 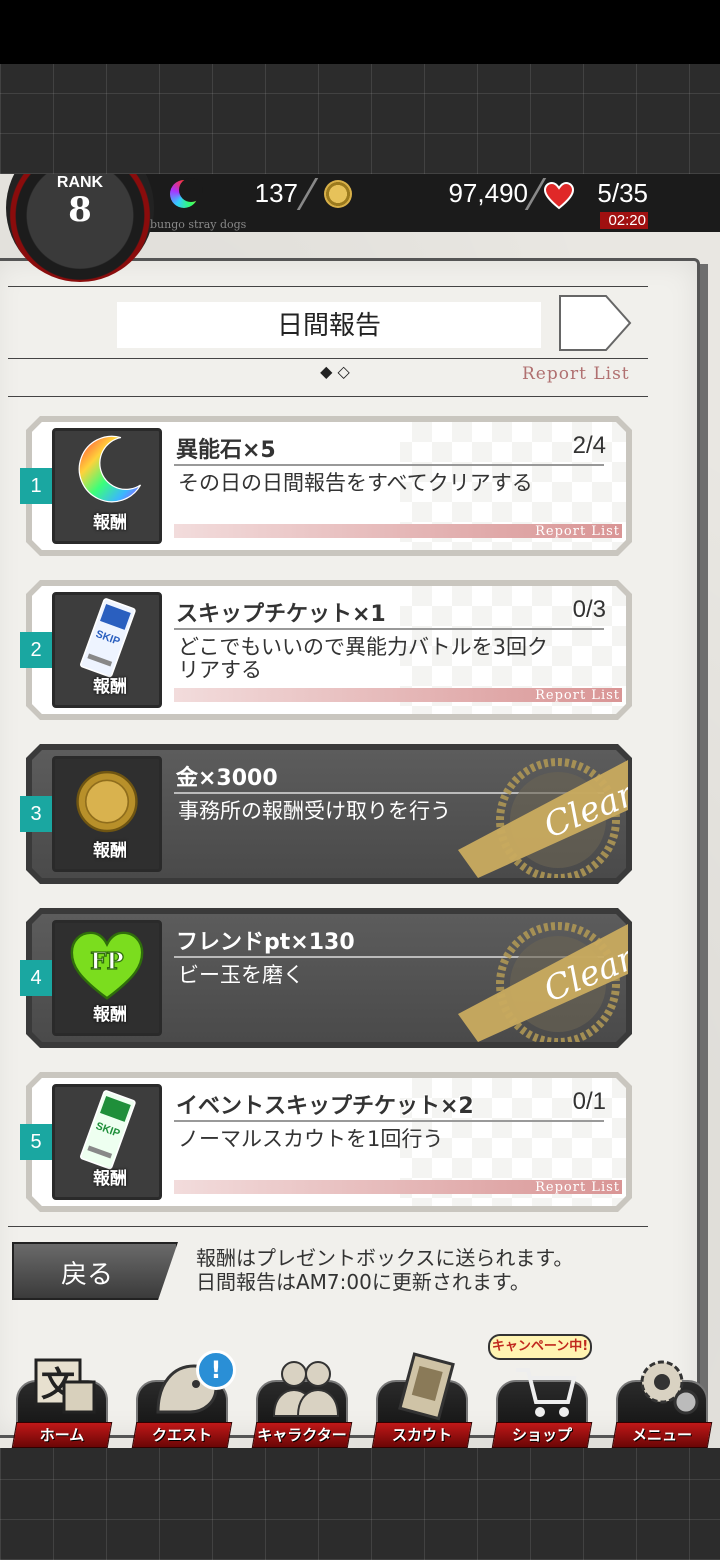 What do you see at coordinates (198, 224) in the screenshot?
I see `brand-subtitle: bungo stray dogs` at bounding box center [198, 224].